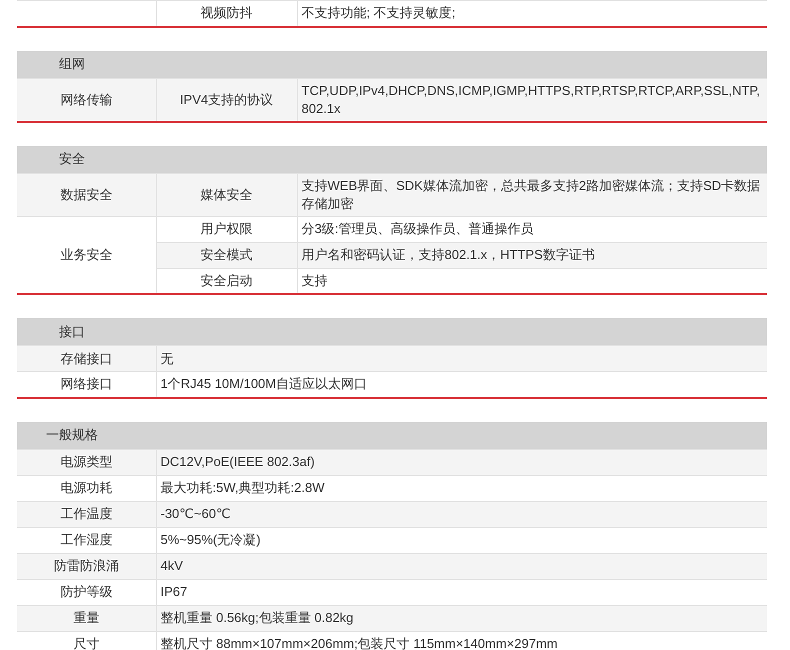 Image resolution: width=790 pixels, height=650 pixels. I want to click on label-cell: 电源功耗, so click(86, 488).